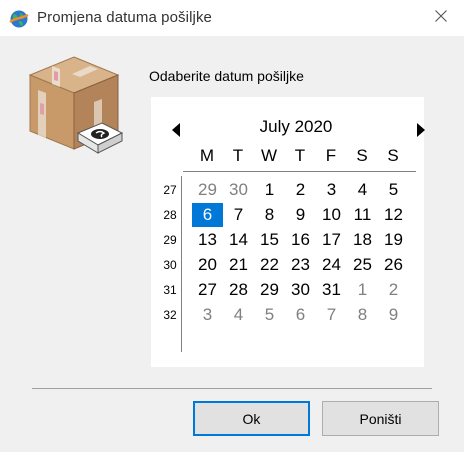  What do you see at coordinates (124, 17) in the screenshot?
I see `window-title: Promjena datuma pošiljke` at bounding box center [124, 17].